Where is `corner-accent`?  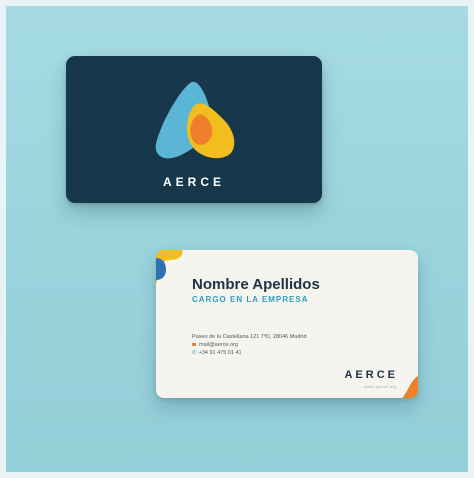 corner-accent is located at coordinates (169, 267).